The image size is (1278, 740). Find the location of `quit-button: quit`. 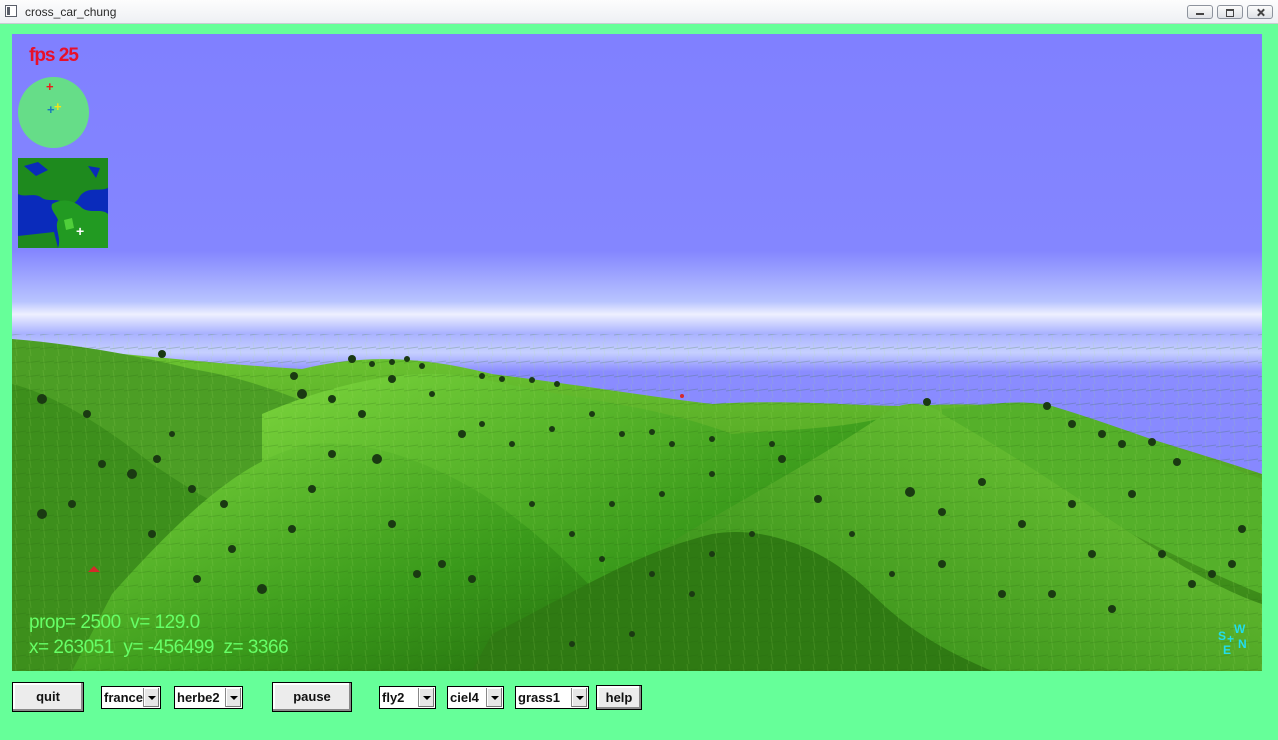

quit-button: quit is located at coordinates (48, 697).